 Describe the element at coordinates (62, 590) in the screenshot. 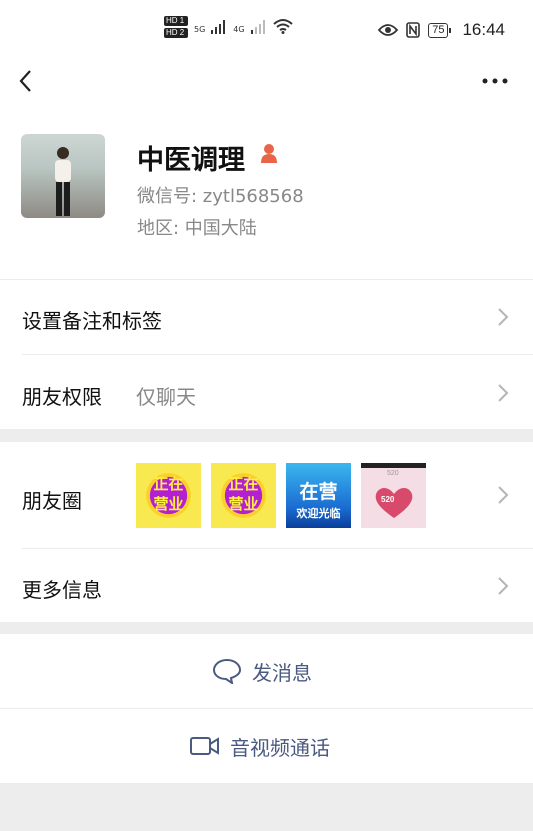

I see `row-more-info-label: 更多信息` at that location.